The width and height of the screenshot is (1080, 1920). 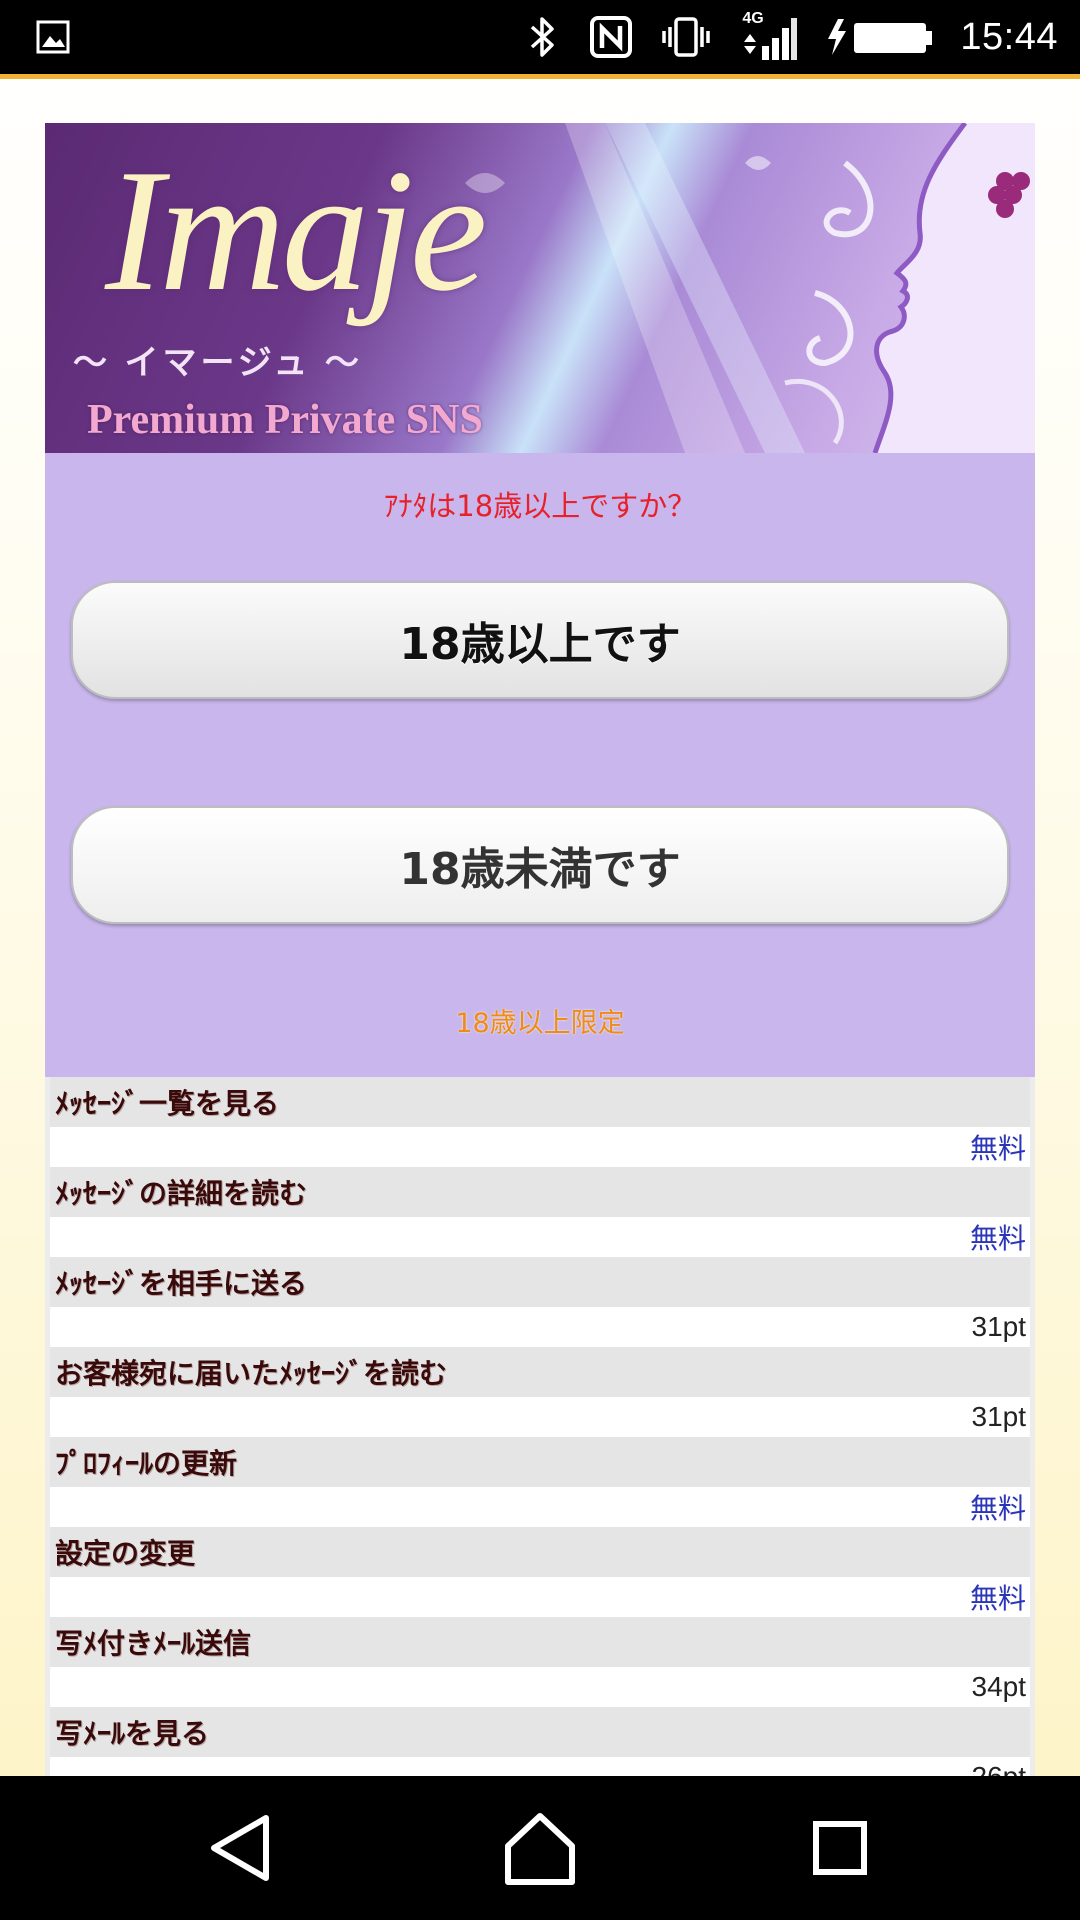 What do you see at coordinates (540, 1732) in the screenshot?
I see `price-list-item-label: 写ﾒｰﾙを見る` at bounding box center [540, 1732].